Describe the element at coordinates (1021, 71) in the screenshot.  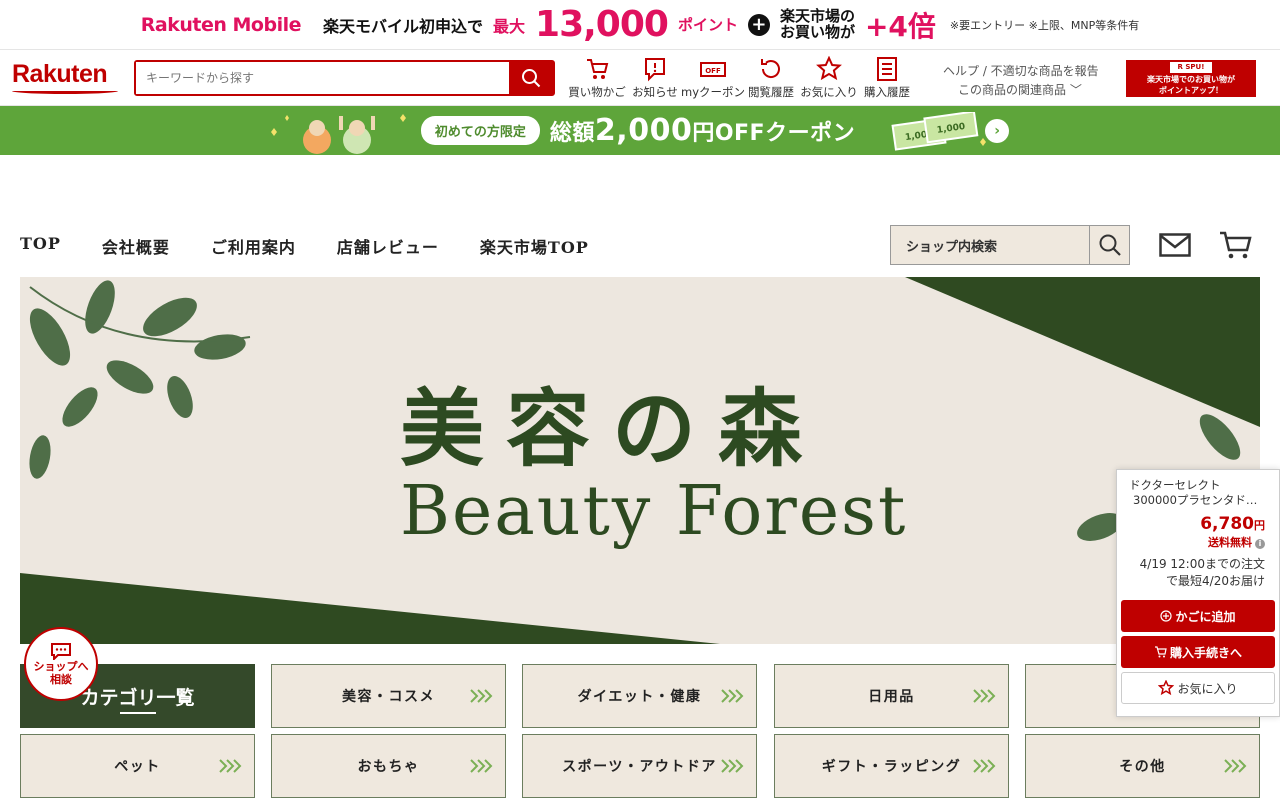
I see `help-link: ヘルプ / 不適切な商品を報告` at that location.